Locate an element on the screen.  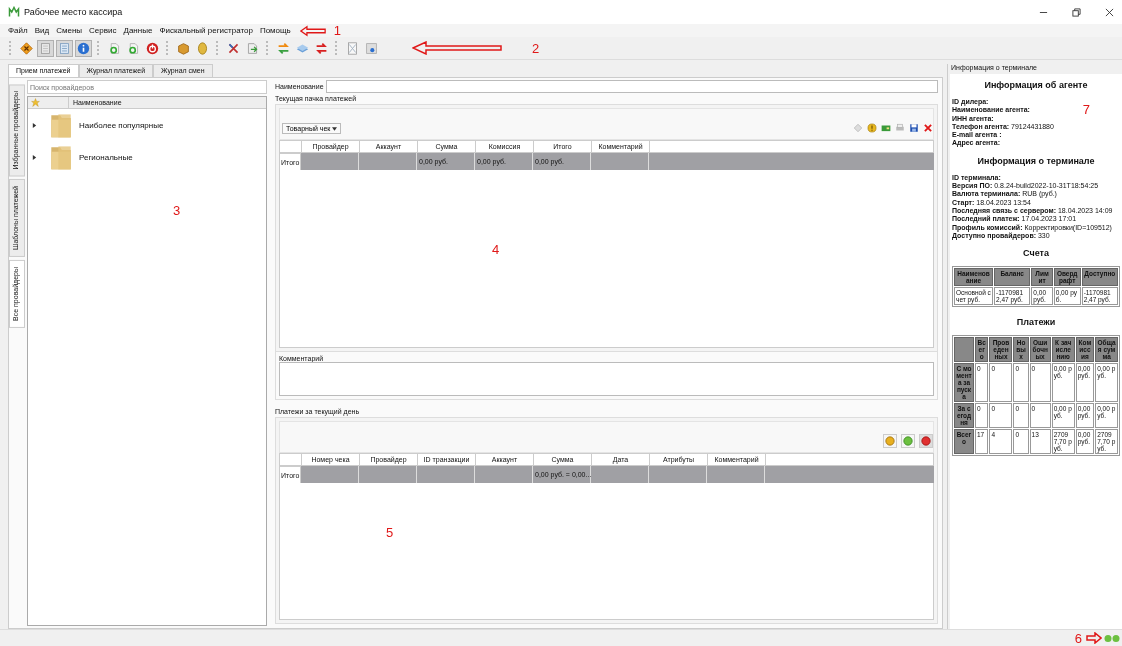
annotation-number: 2 is located at coordinates (536, 48).